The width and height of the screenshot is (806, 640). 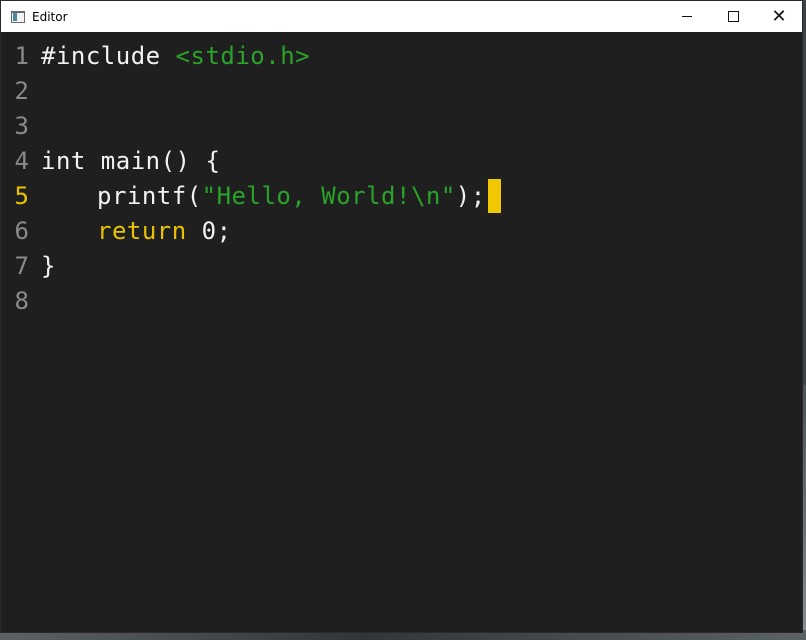 What do you see at coordinates (22, 195) in the screenshot?
I see `line-number-active: 5` at bounding box center [22, 195].